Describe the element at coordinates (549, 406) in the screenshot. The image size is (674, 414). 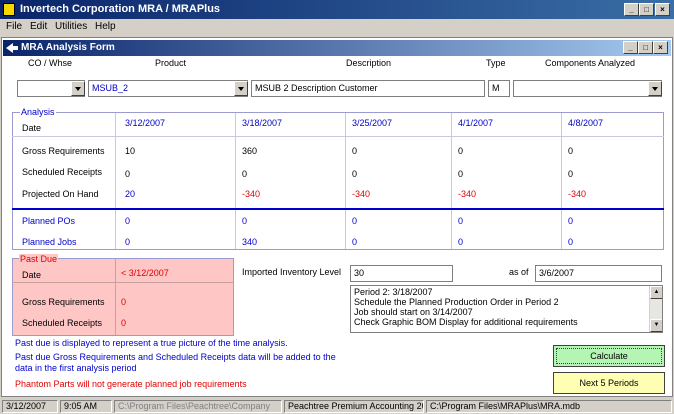
I see `status-database-path: C:\Program Files\MRAPlus\MRA.mdb` at that location.